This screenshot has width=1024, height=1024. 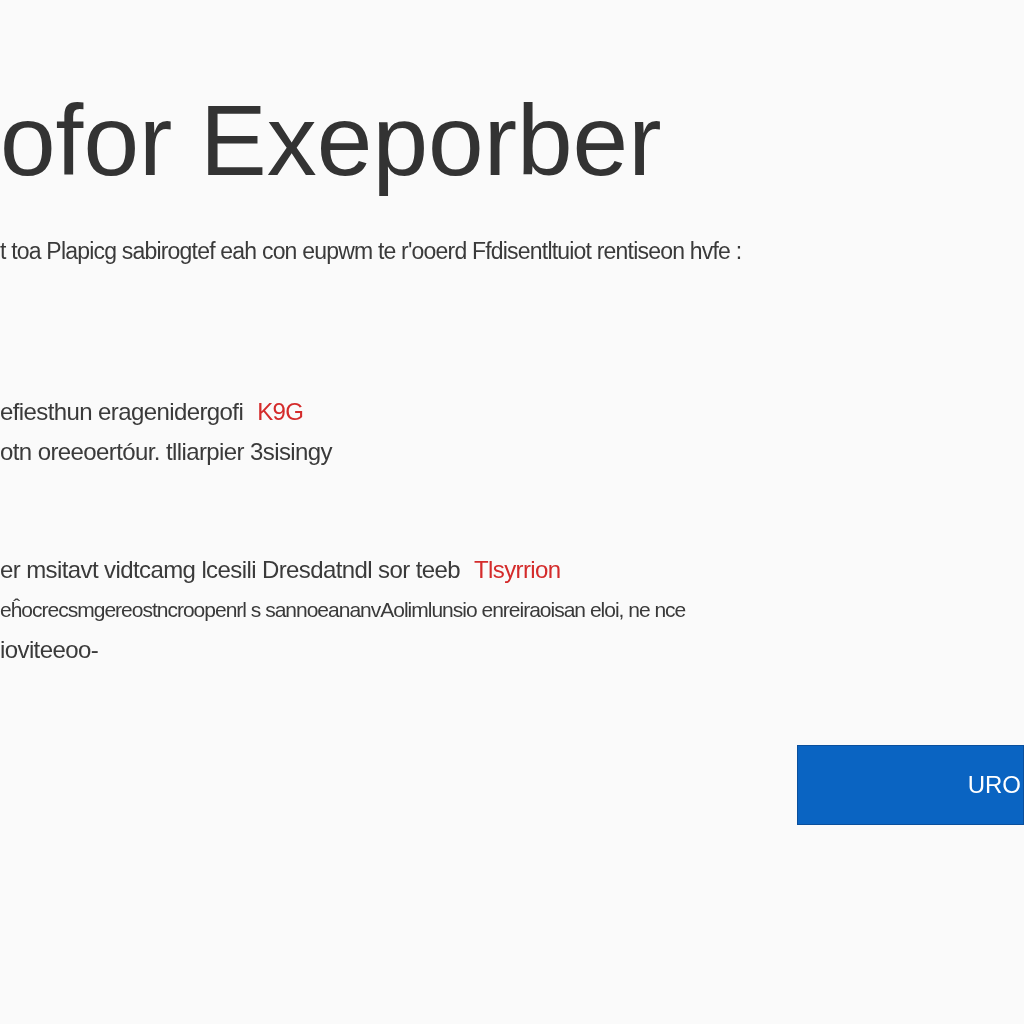 What do you see at coordinates (230, 570) in the screenshot?
I see `body-text: er msitavt vidtcamg lcesili Dresdatndl sor teeb` at bounding box center [230, 570].